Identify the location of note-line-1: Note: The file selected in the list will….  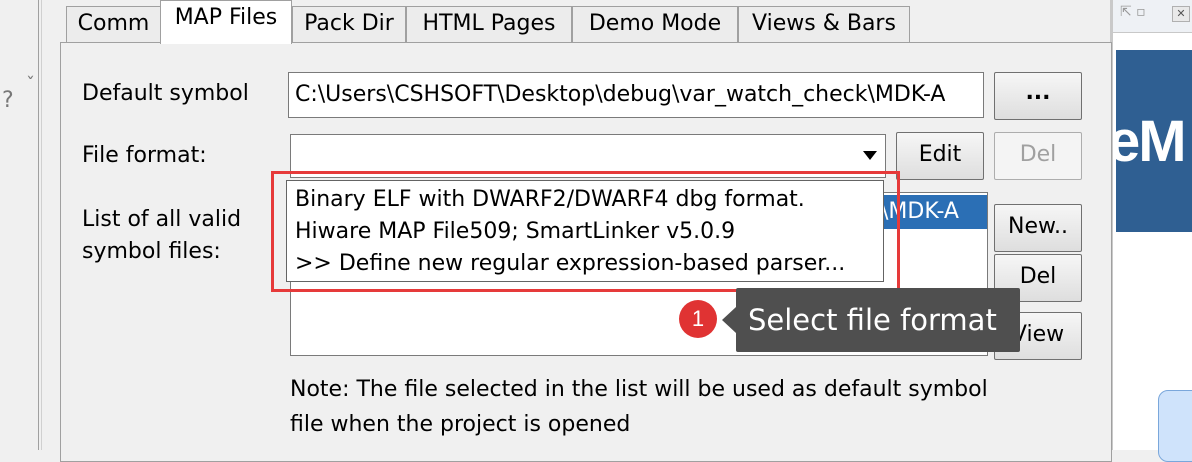
(639, 389).